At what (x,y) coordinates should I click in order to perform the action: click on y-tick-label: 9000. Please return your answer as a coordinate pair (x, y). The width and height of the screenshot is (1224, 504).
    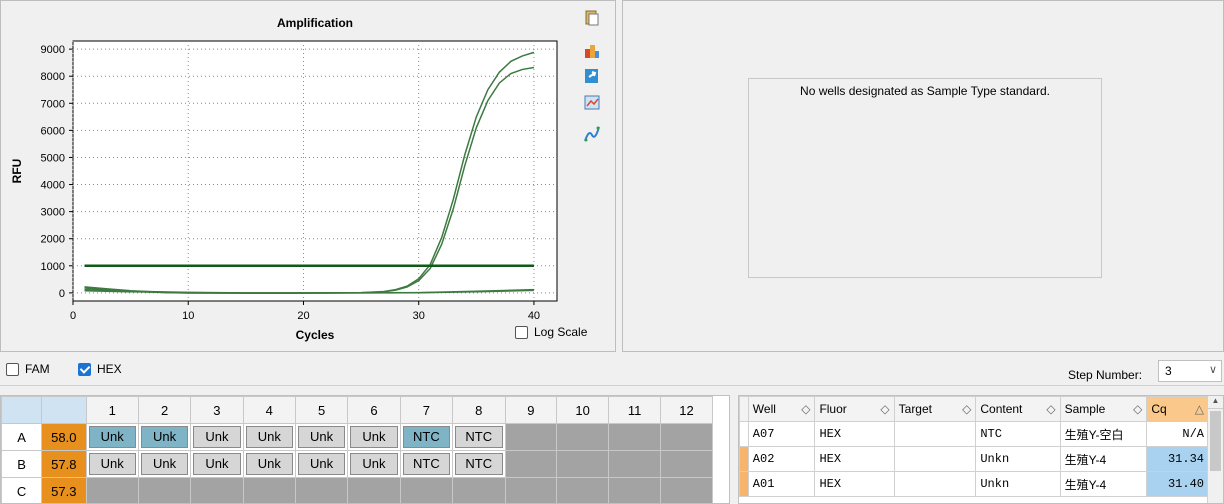
    Looking at the image, I should click on (53, 50).